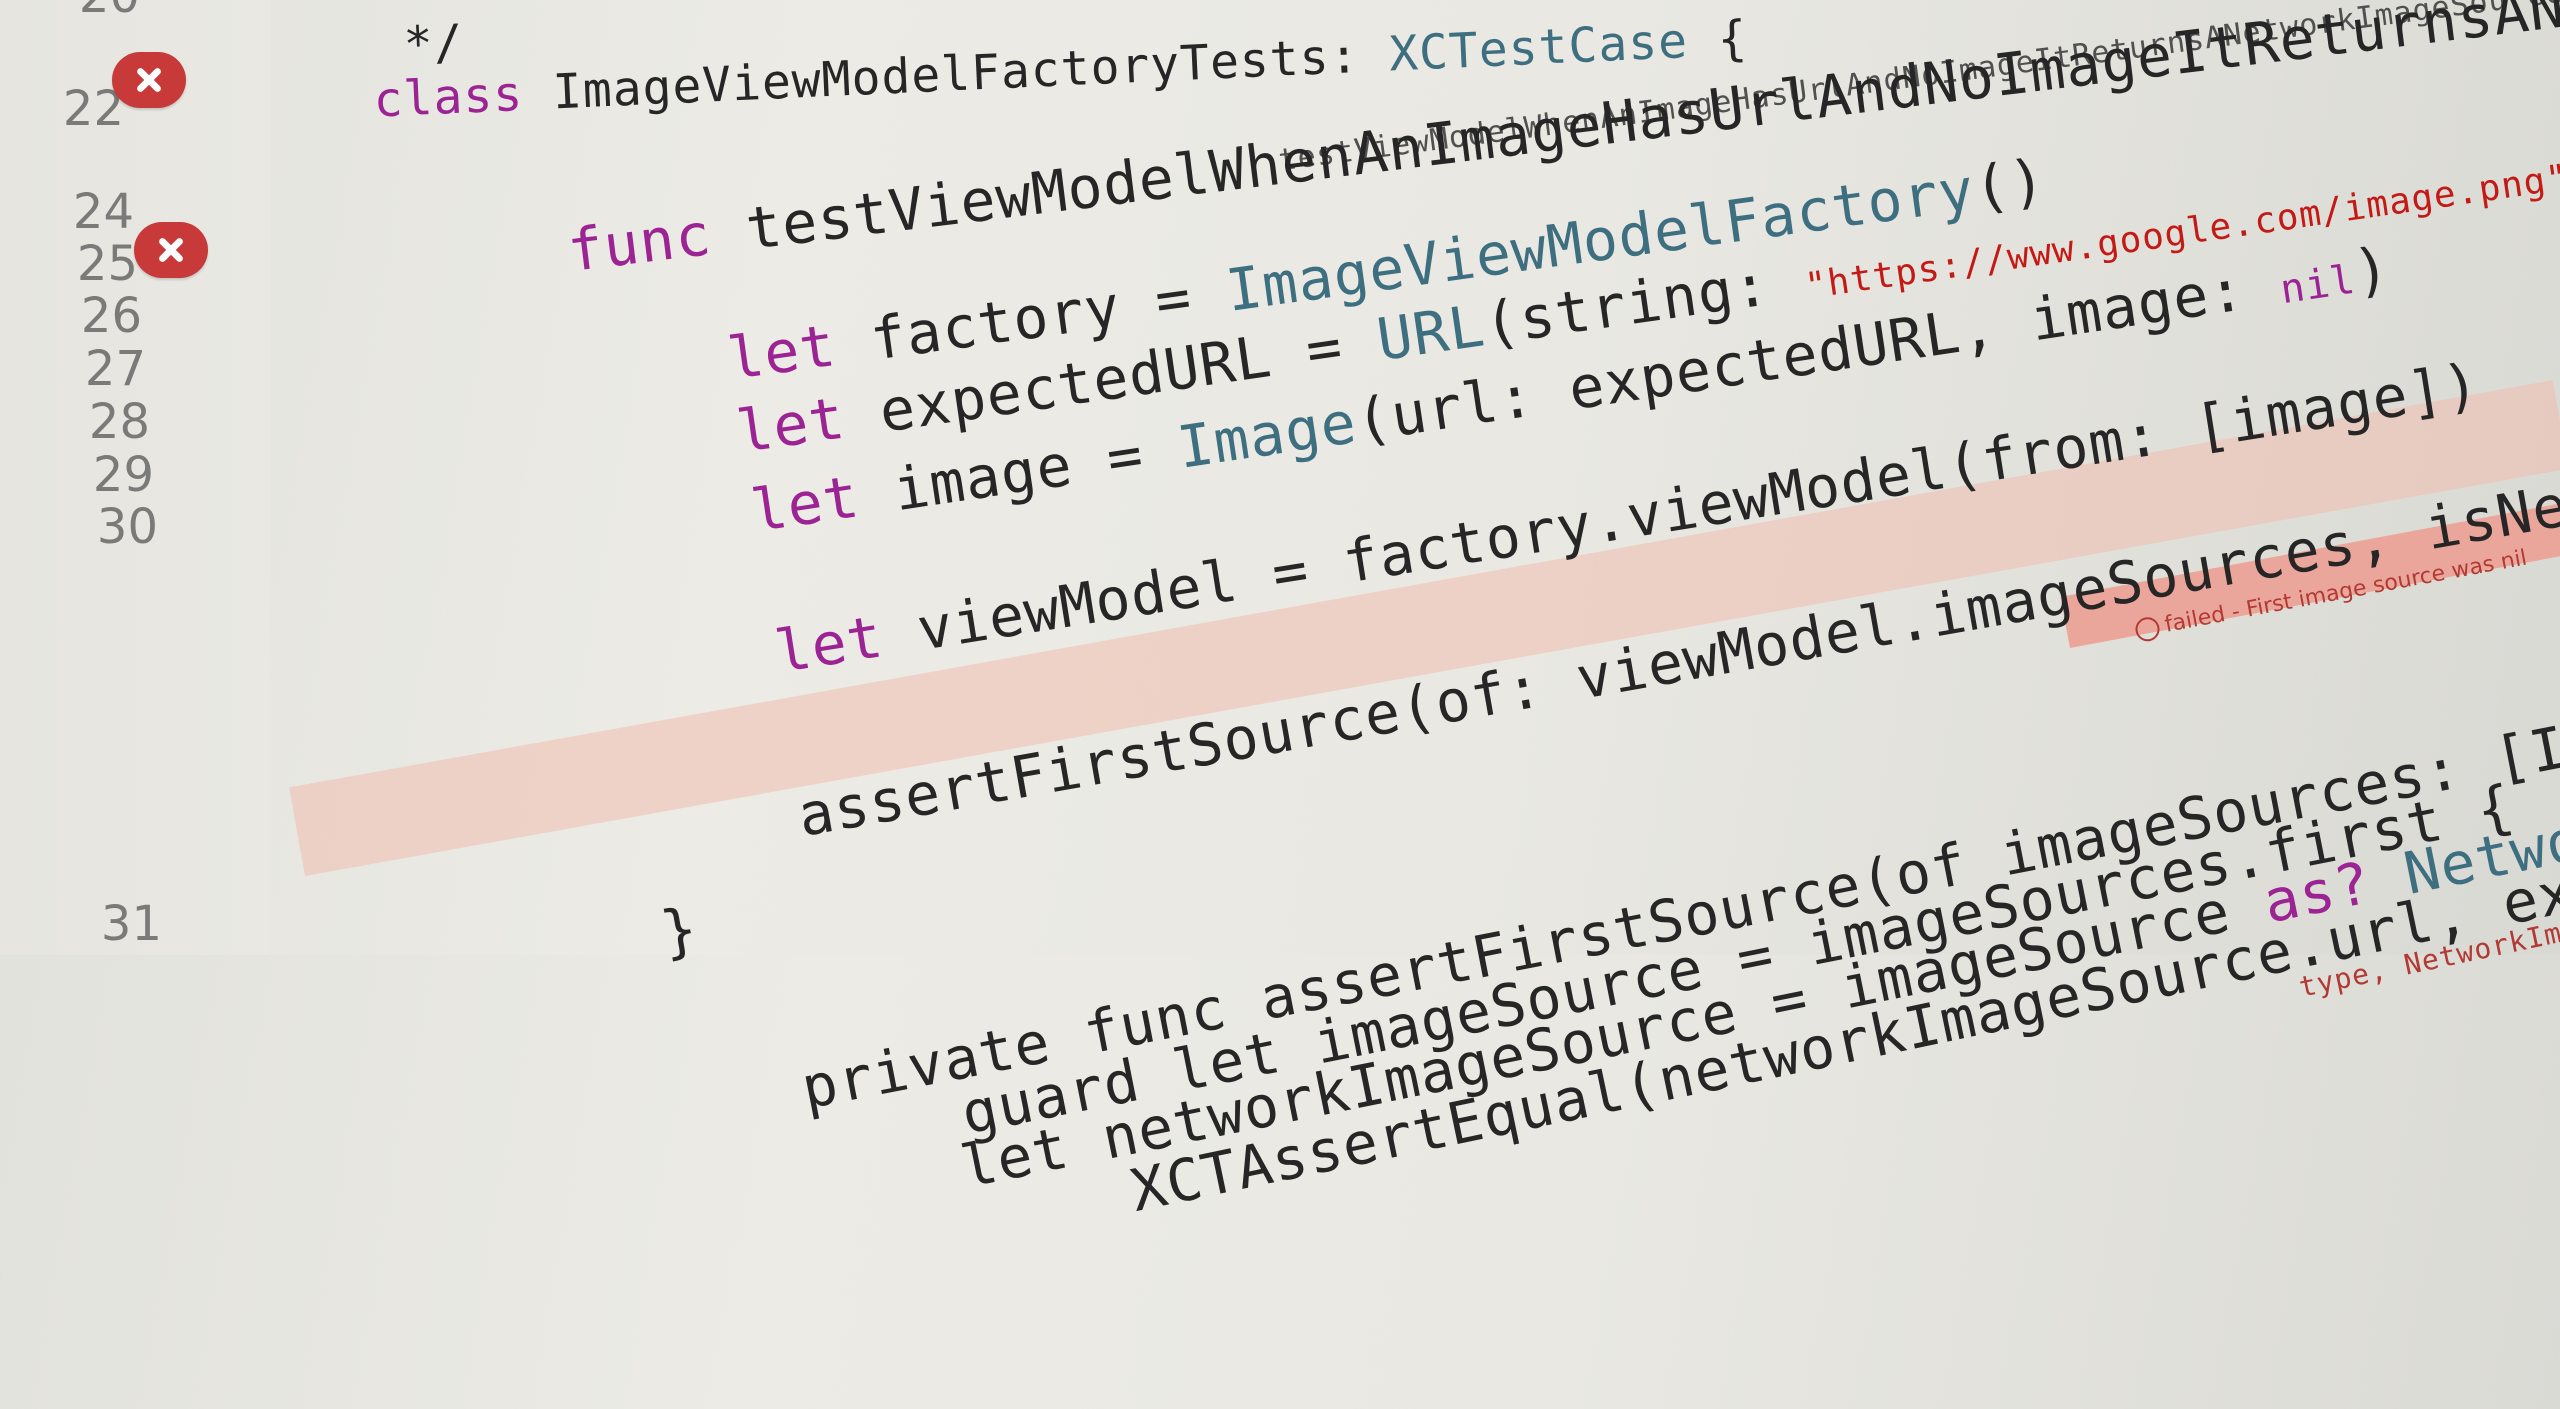  I want to click on line-number: 26, so click(111, 316).